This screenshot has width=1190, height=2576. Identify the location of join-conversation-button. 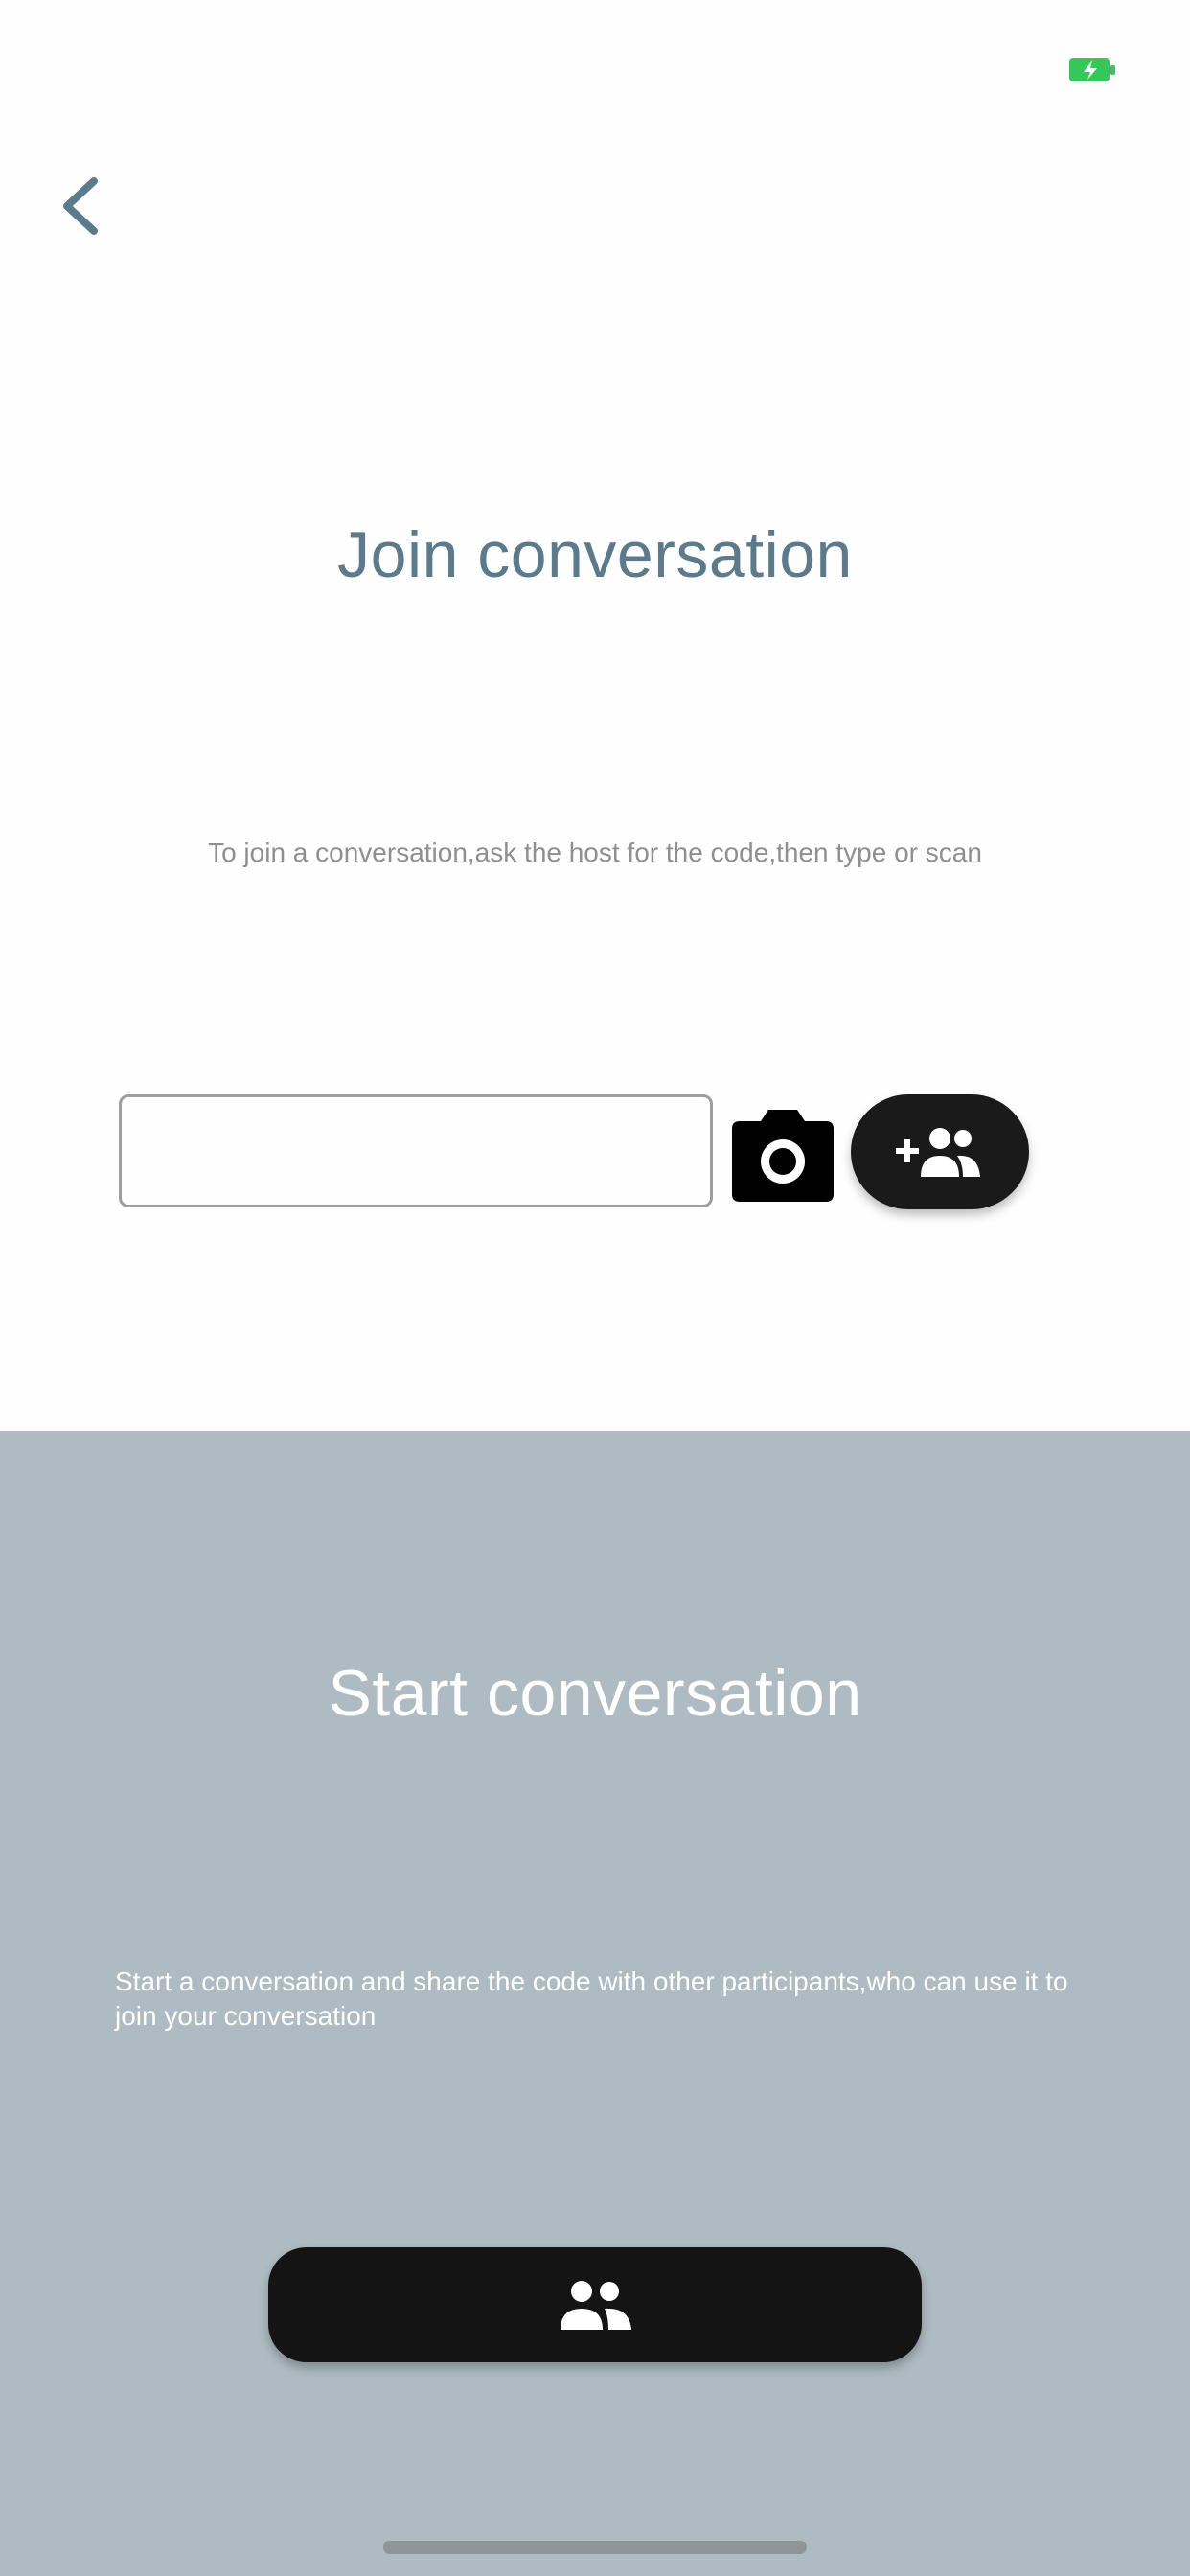
(940, 1151).